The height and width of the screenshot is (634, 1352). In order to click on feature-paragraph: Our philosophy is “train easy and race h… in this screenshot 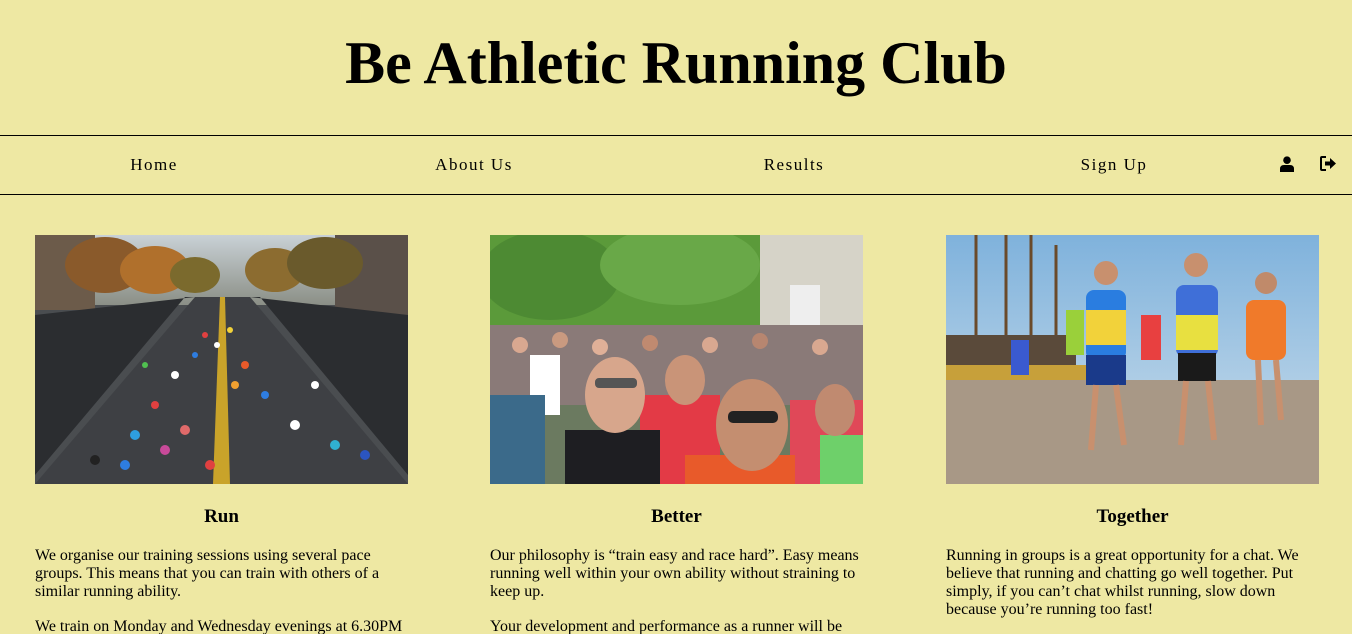, I will do `click(674, 573)`.